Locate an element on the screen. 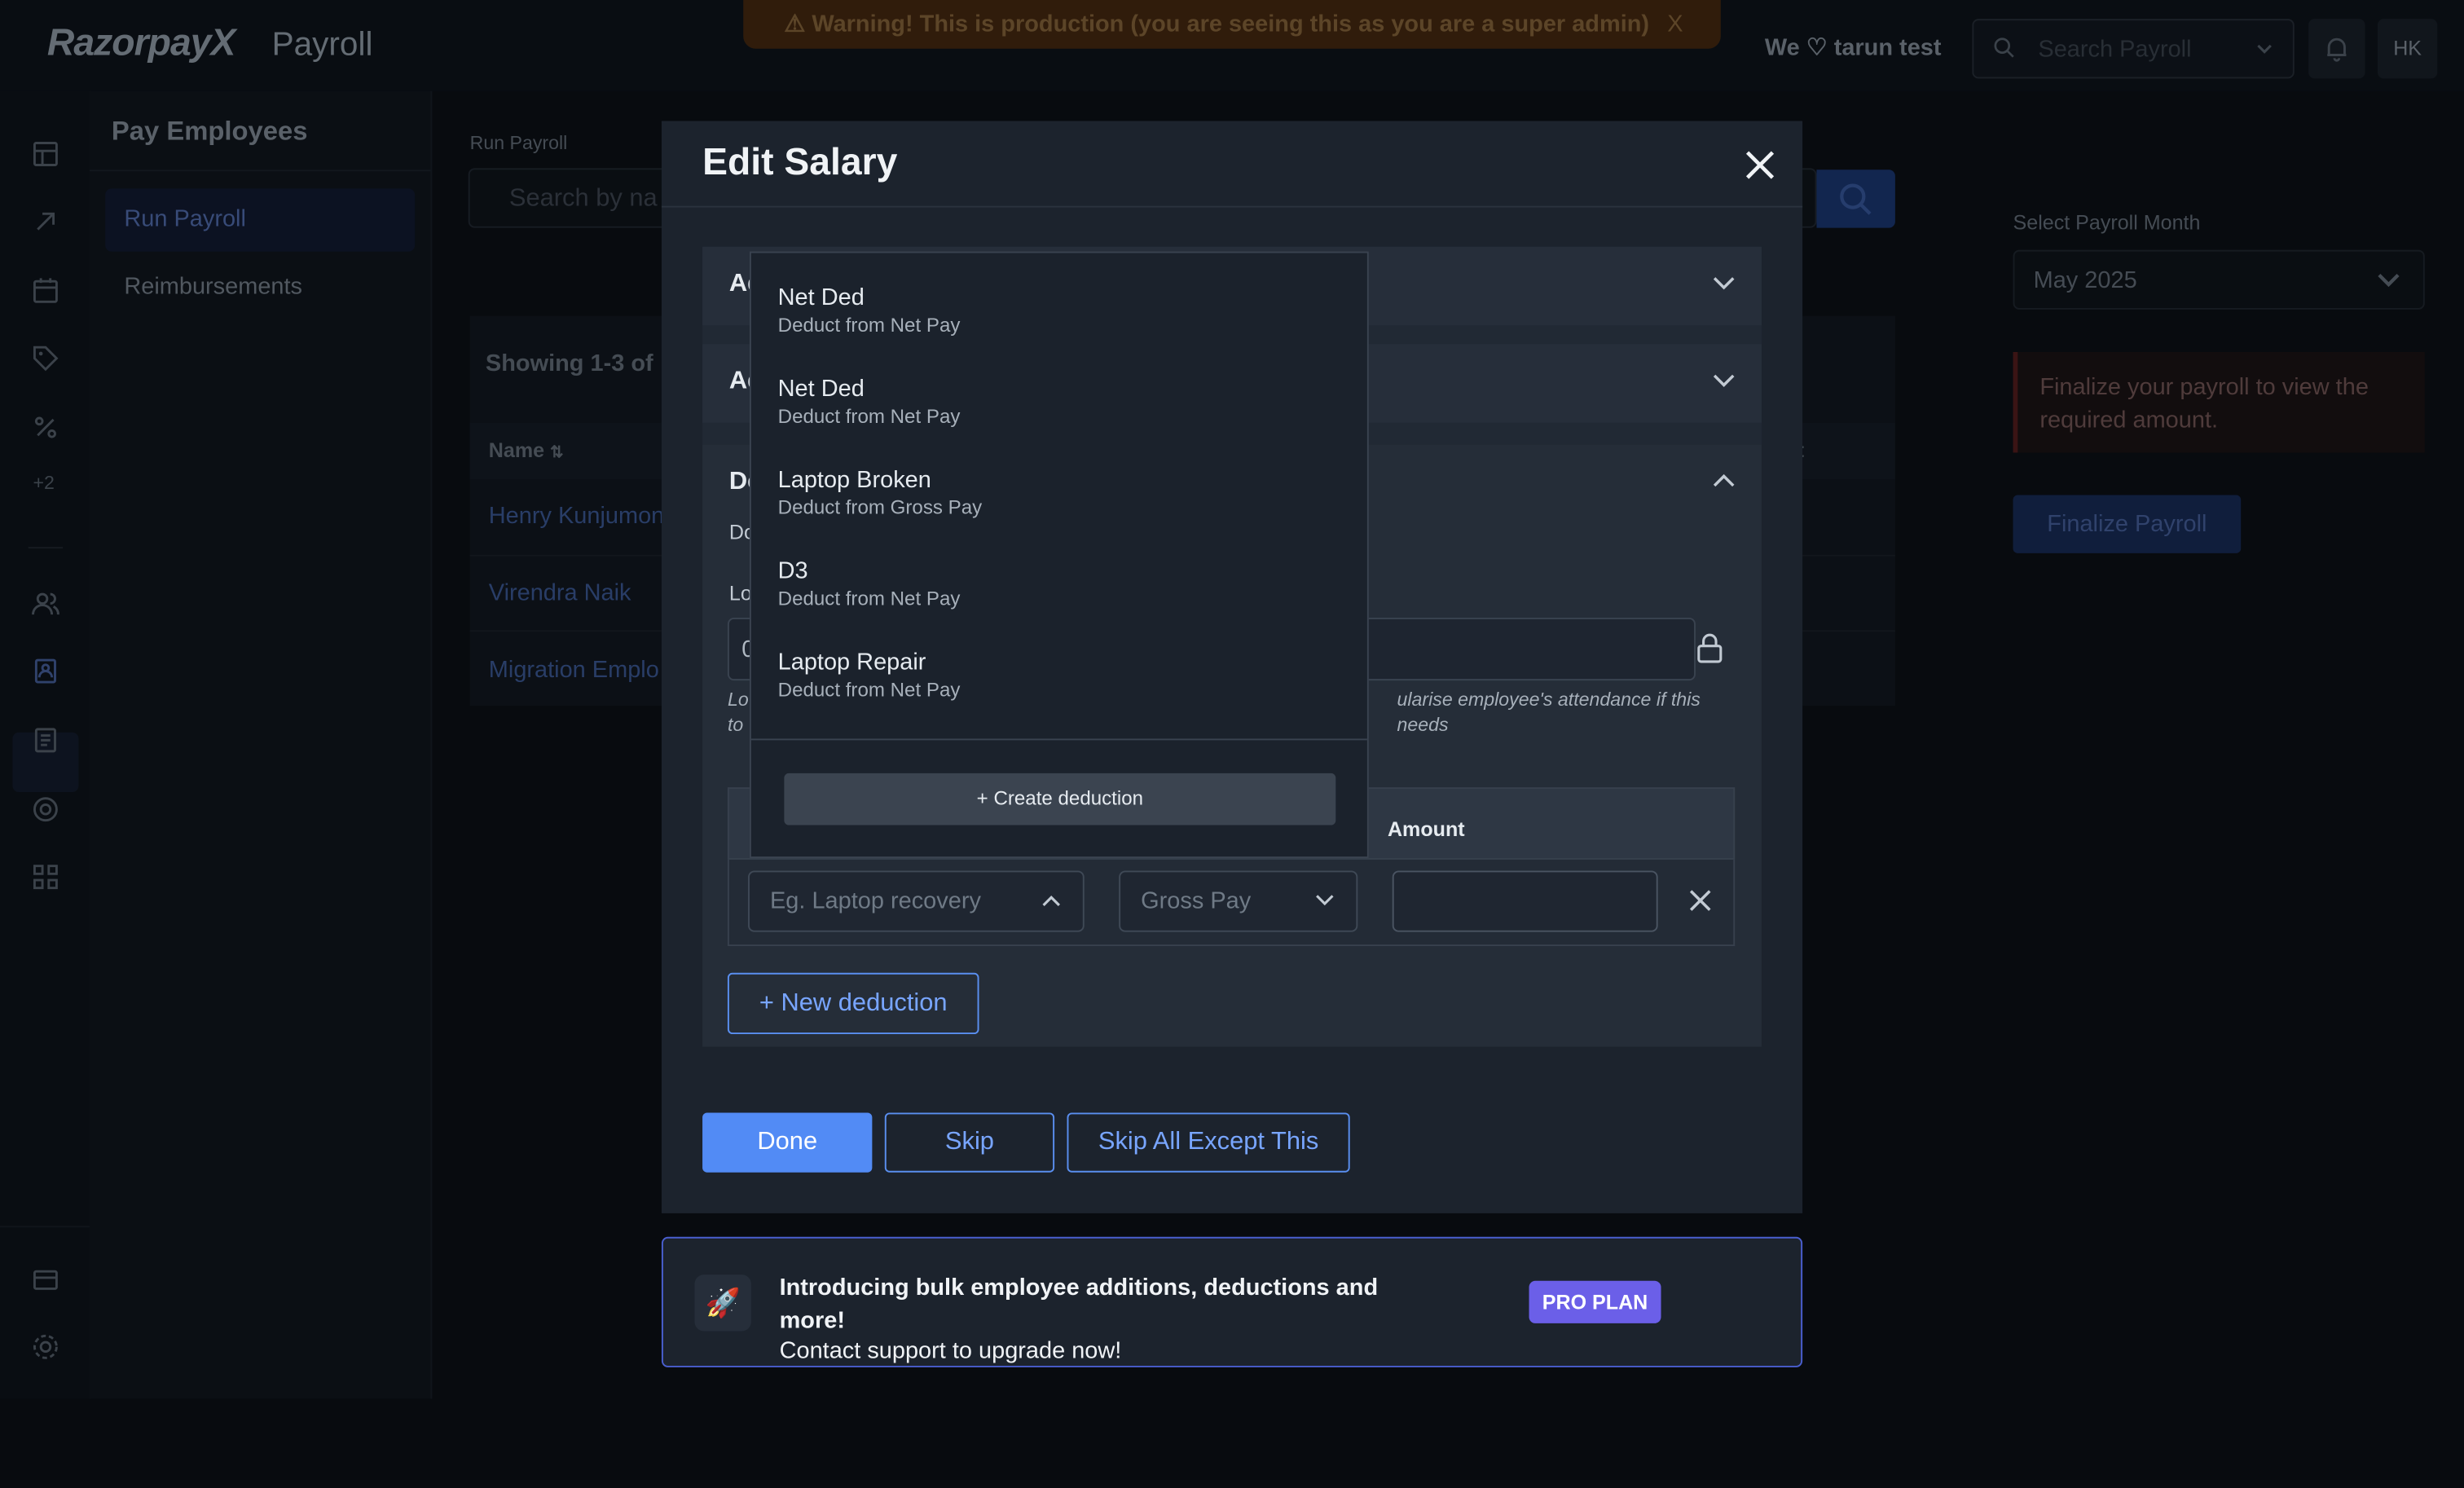 The height and width of the screenshot is (1488, 2464). dropdown-divider is located at coordinates (1058, 739).